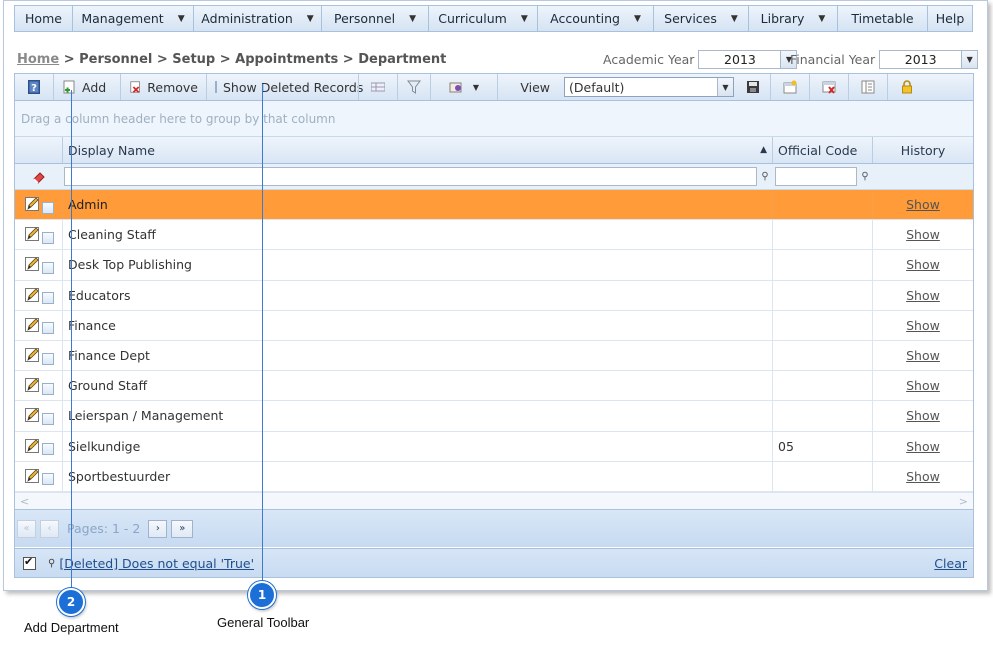  Describe the element at coordinates (649, 59) in the screenshot. I see `academic-year-label: Academic Year` at that location.